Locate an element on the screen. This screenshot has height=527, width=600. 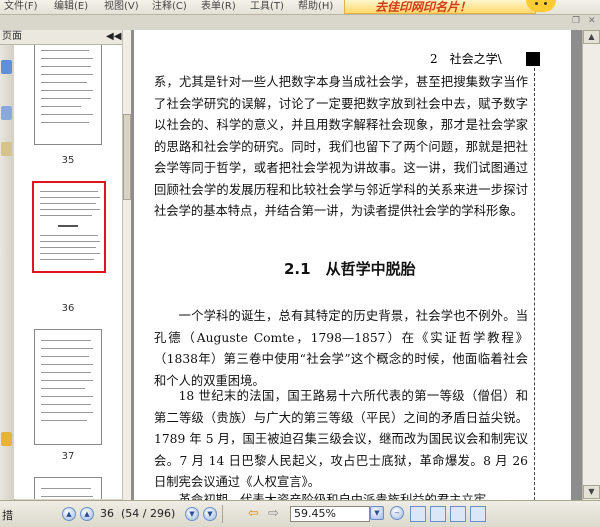
thumbnail-scrollbar is located at coordinates (126, 265).